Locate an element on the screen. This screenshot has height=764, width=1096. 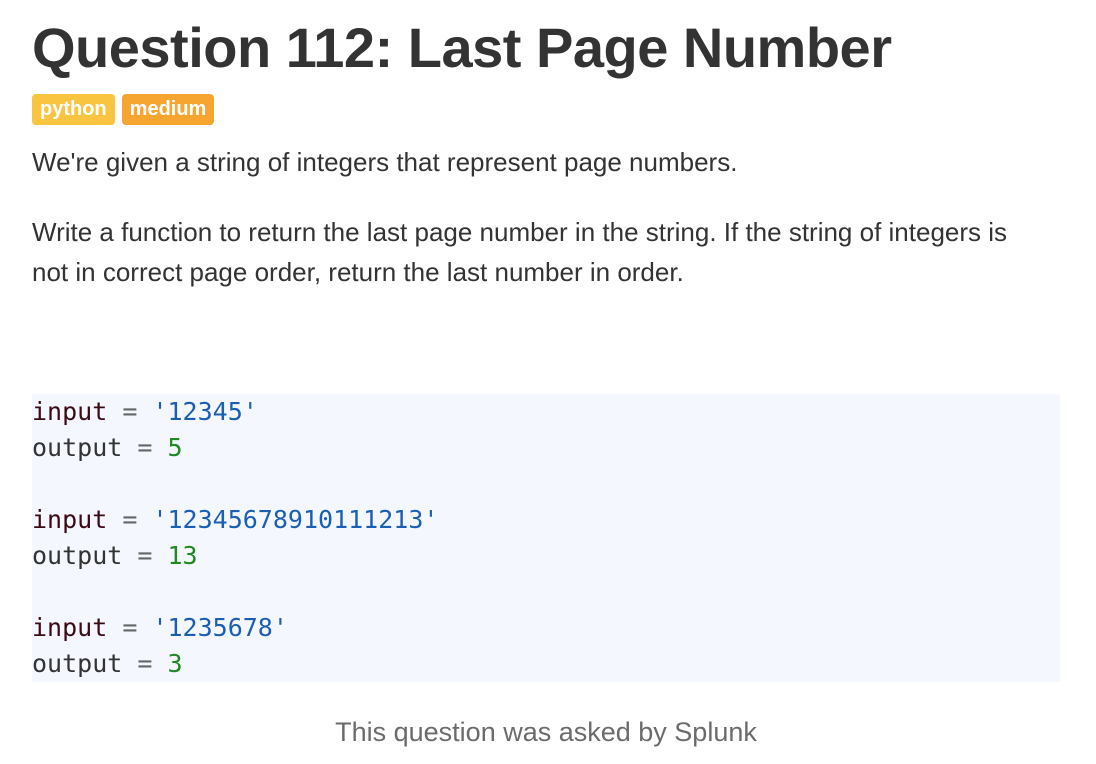
example-1-input-line: input = '12345' is located at coordinates (145, 412).